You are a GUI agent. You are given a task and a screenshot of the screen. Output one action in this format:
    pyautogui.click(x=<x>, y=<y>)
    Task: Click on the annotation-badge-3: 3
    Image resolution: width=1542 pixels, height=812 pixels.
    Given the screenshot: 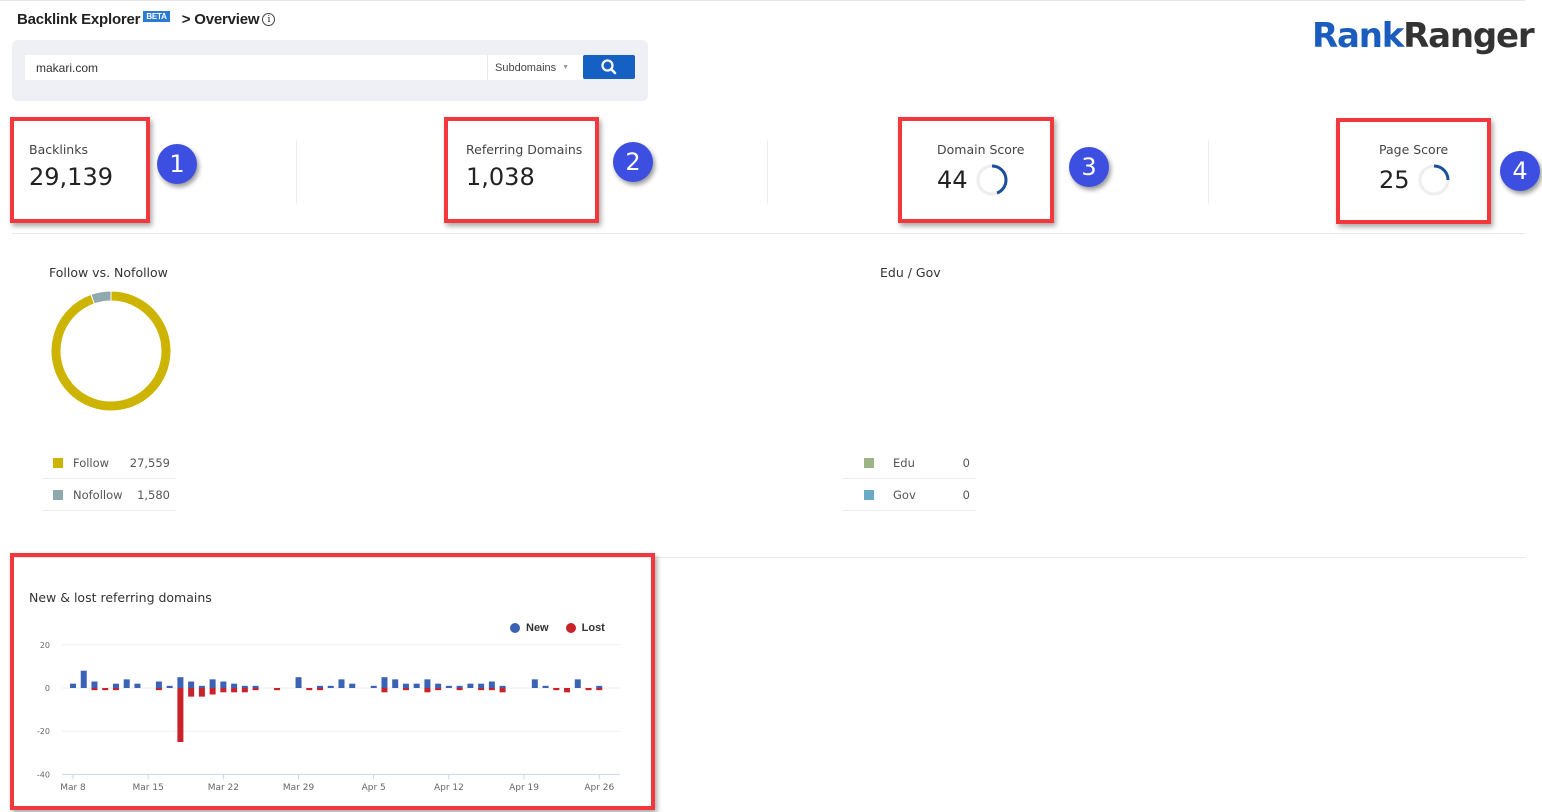 What is the action you would take?
    pyautogui.click(x=1089, y=167)
    